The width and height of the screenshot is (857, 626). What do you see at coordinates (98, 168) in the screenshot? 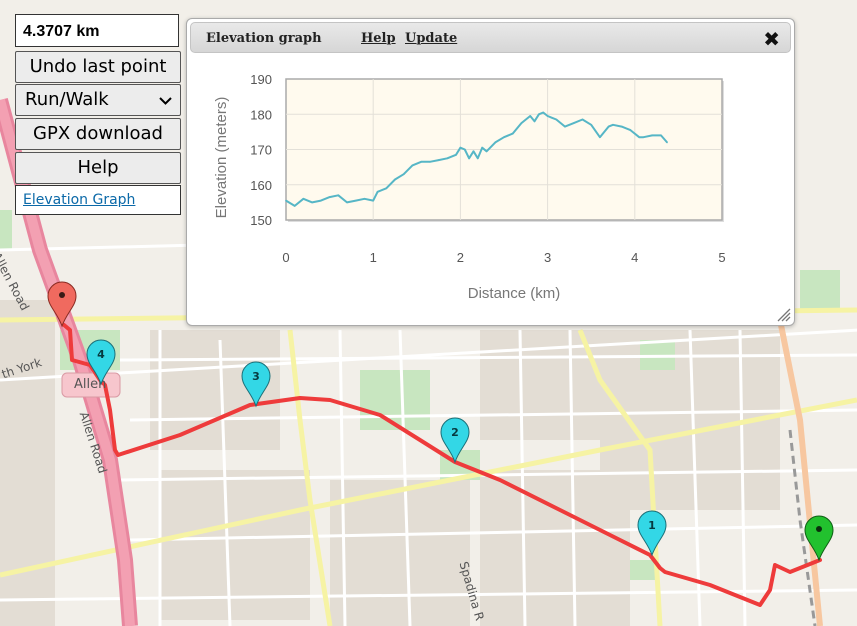
I see `help-button: Help` at bounding box center [98, 168].